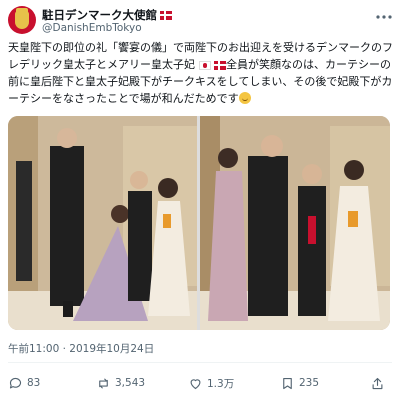 This screenshot has height=400, width=400. Describe the element at coordinates (195, 383) in the screenshot. I see `heart-icon` at that location.